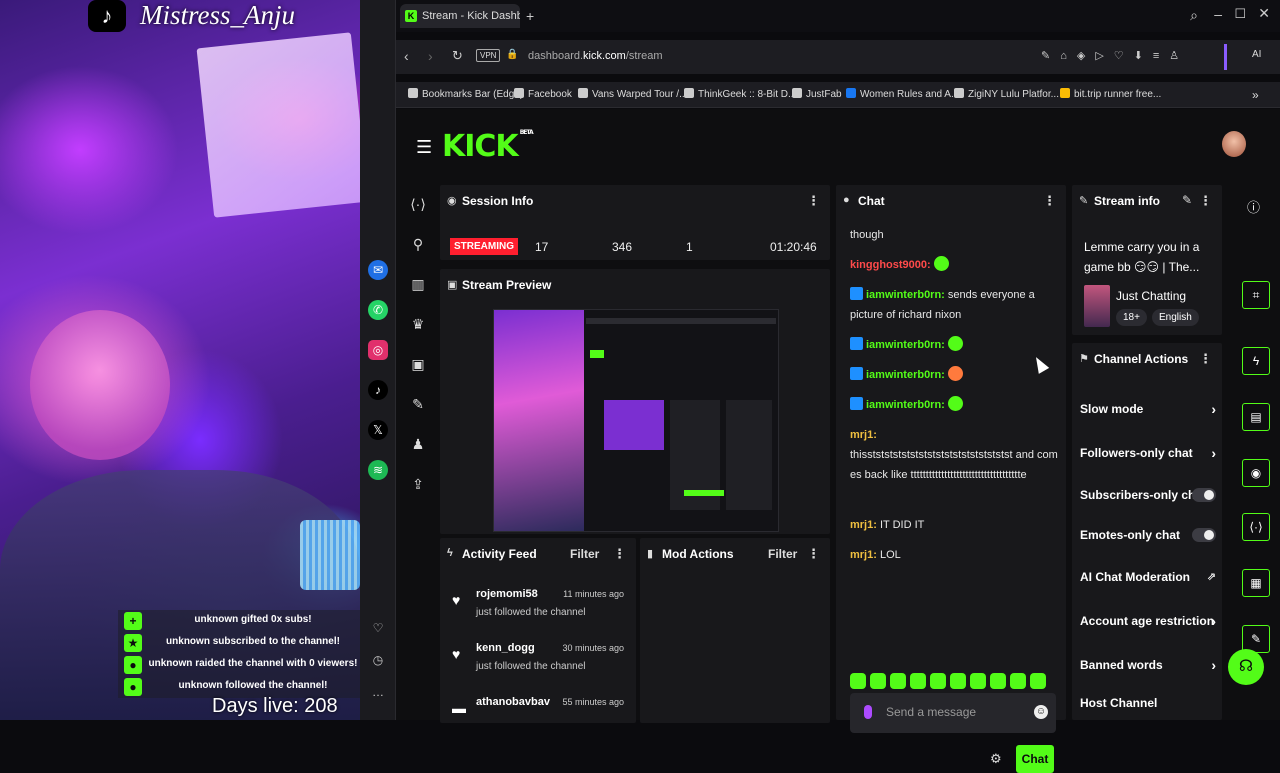 This screenshot has width=1280, height=773. What do you see at coordinates (133, 643) in the screenshot?
I see `star-icon: ★` at bounding box center [133, 643].